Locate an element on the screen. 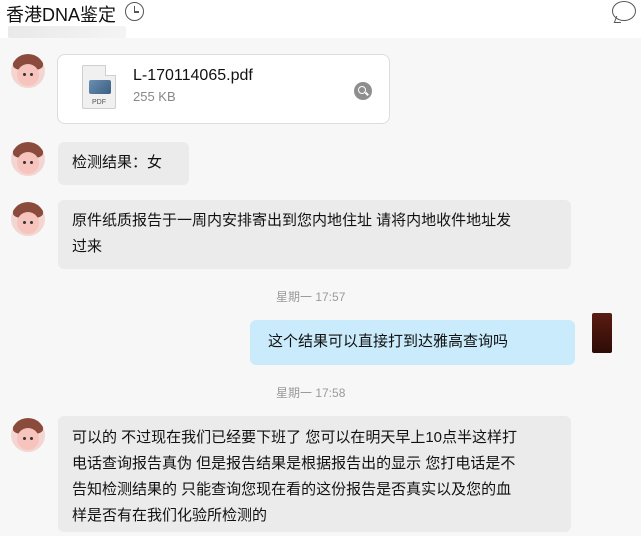 Image resolution: width=641 pixels, height=536 pixels. message-bubble-incoming: 检测结果：女 is located at coordinates (123, 163).